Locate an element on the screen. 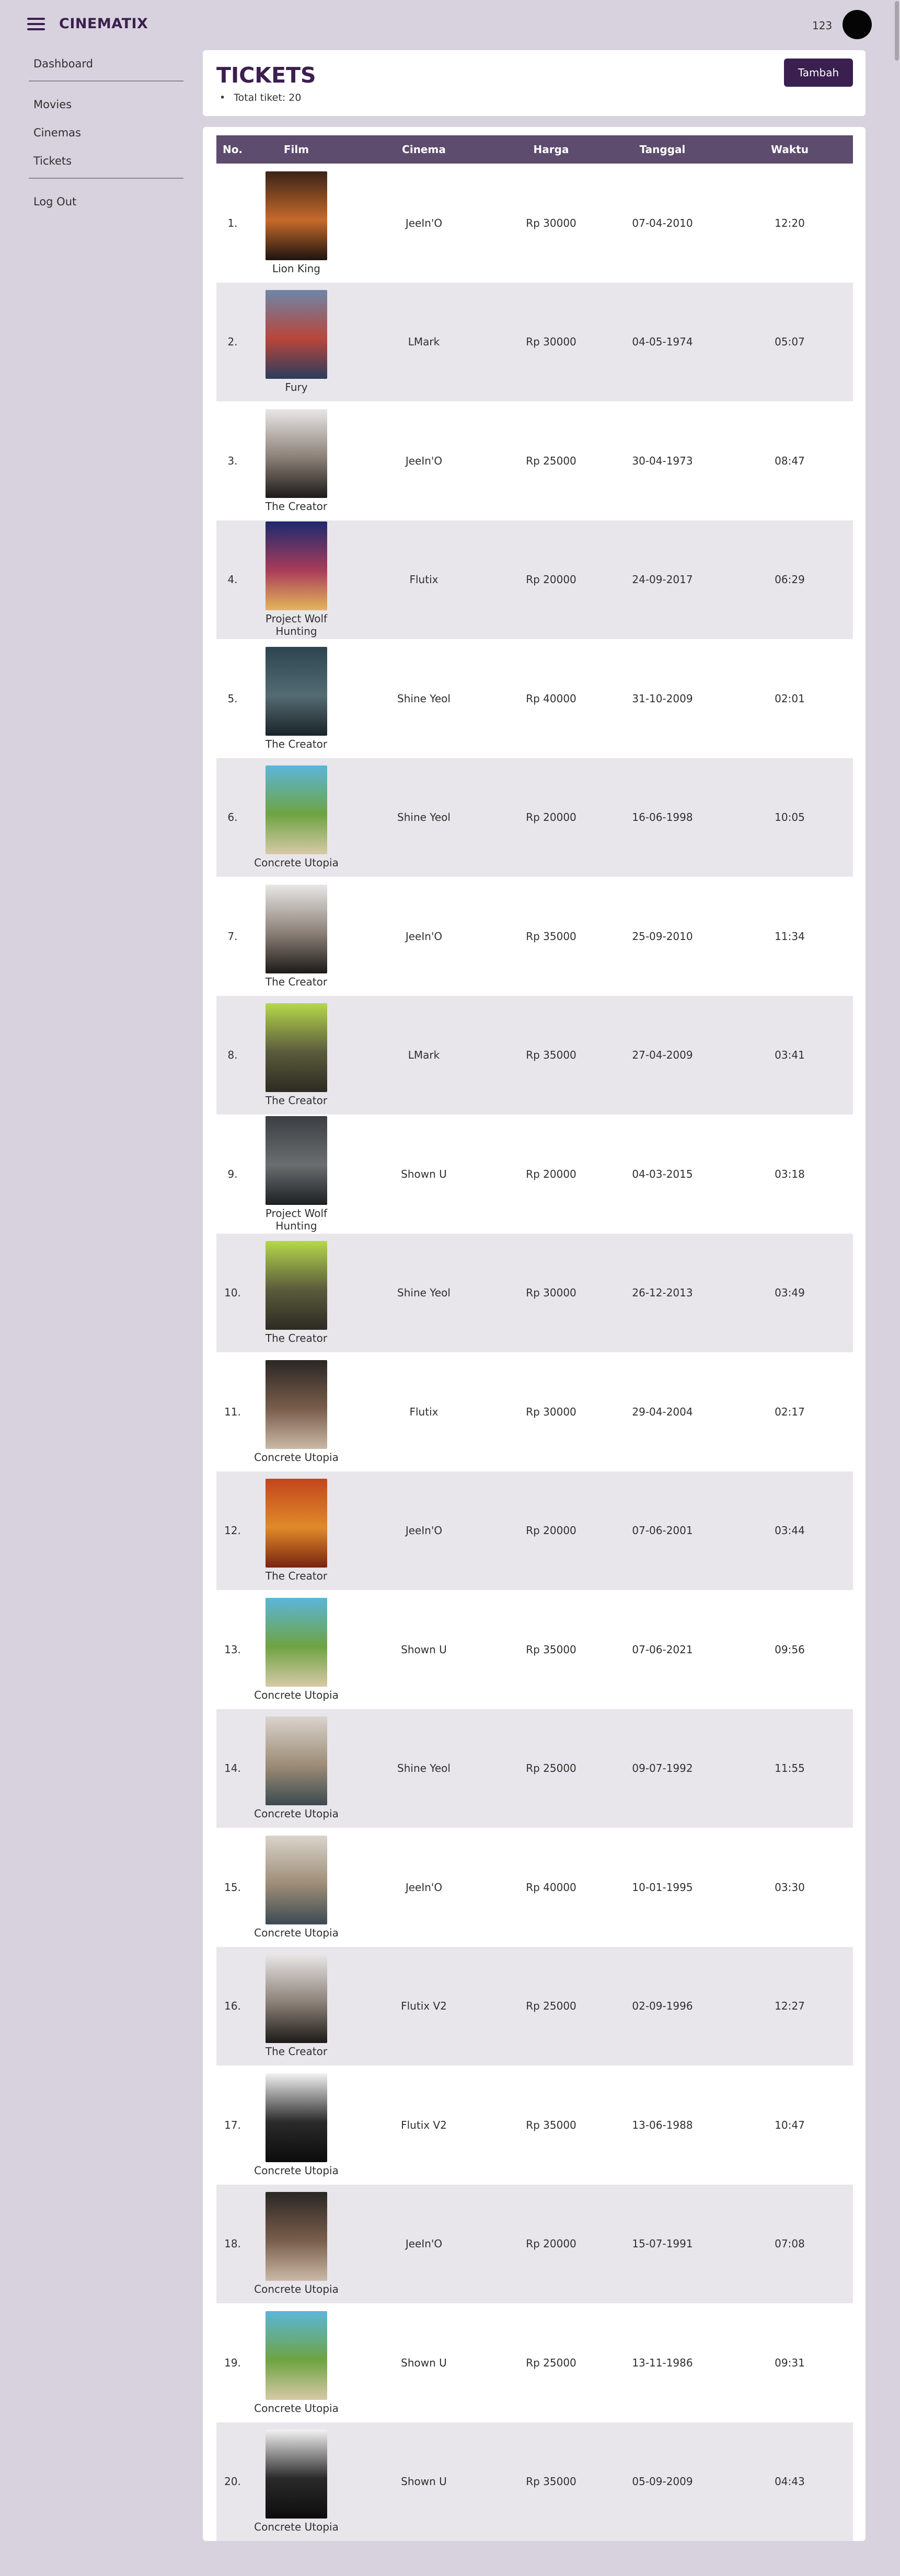 The width and height of the screenshot is (900, 2576). table-row: 2. Fury LMark Rp 30000 04-05-1974 05:07 is located at coordinates (534, 341).